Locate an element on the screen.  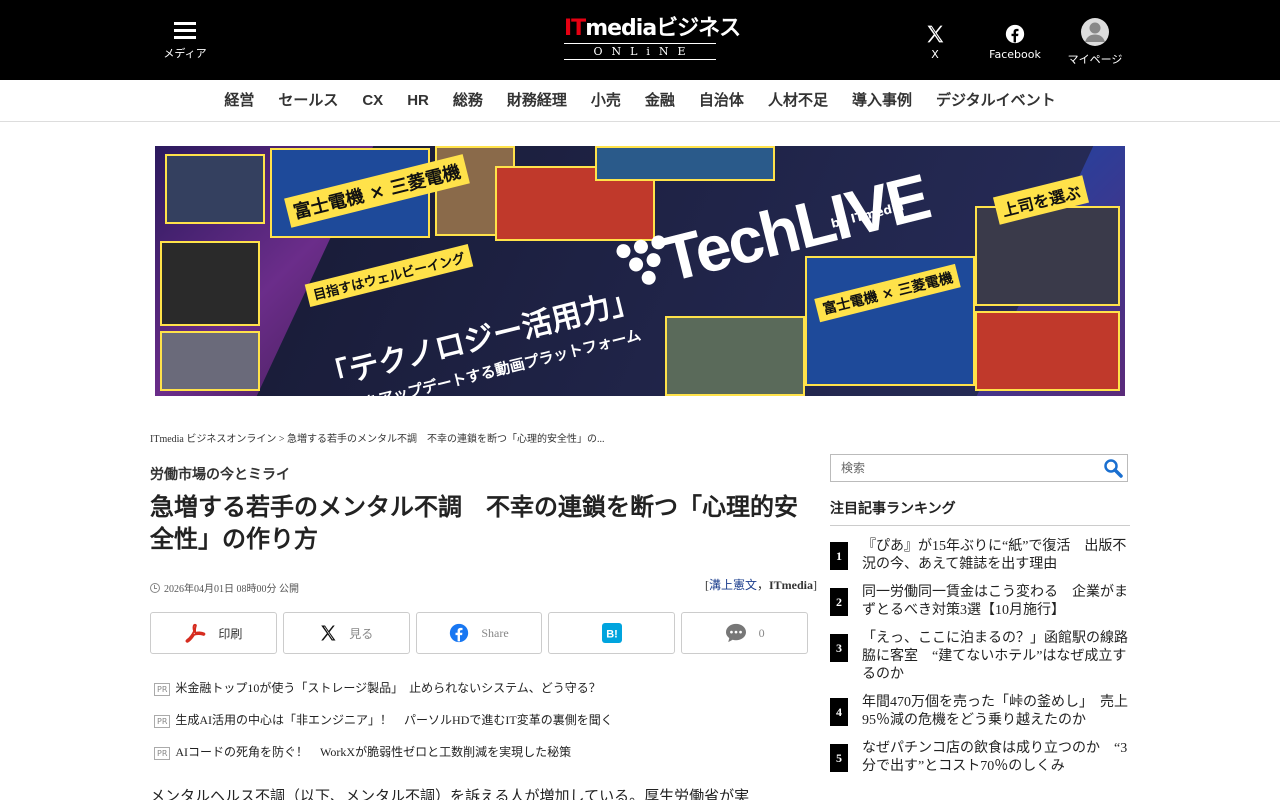
ranking-number: 2 is located at coordinates (839, 602).